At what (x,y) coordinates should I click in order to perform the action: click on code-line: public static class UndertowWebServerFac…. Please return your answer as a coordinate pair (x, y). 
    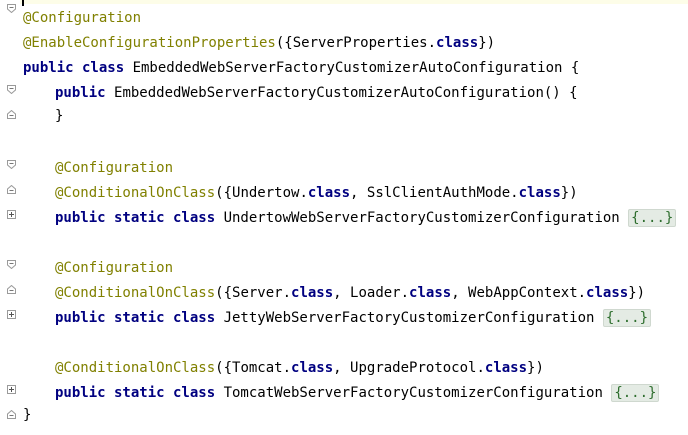
    Looking at the image, I should click on (366, 218).